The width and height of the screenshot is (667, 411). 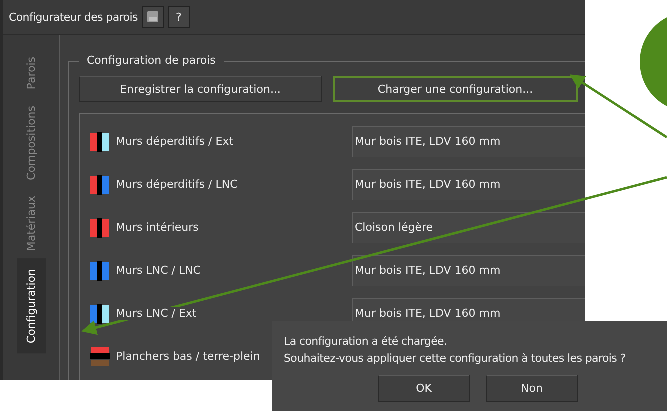 What do you see at coordinates (175, 141) in the screenshot?
I see `row-label: Murs déperditifs / Ext` at bounding box center [175, 141].